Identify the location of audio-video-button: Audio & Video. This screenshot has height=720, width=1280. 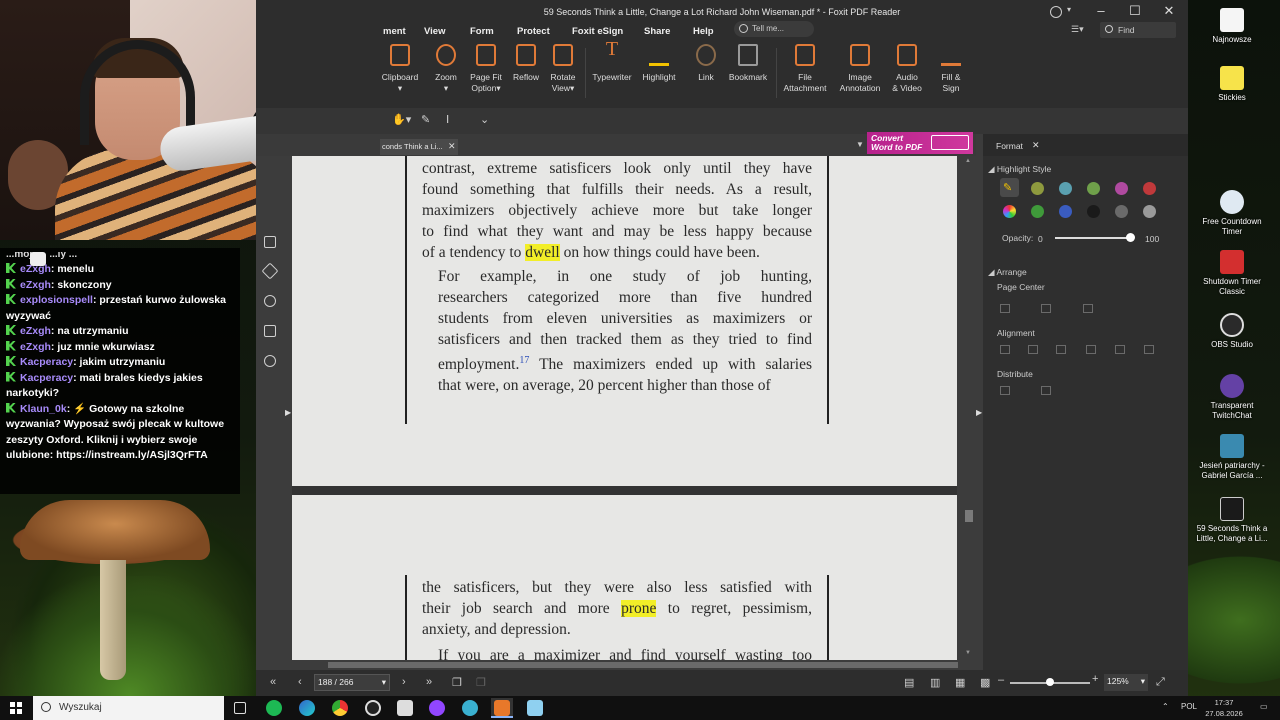
(907, 69).